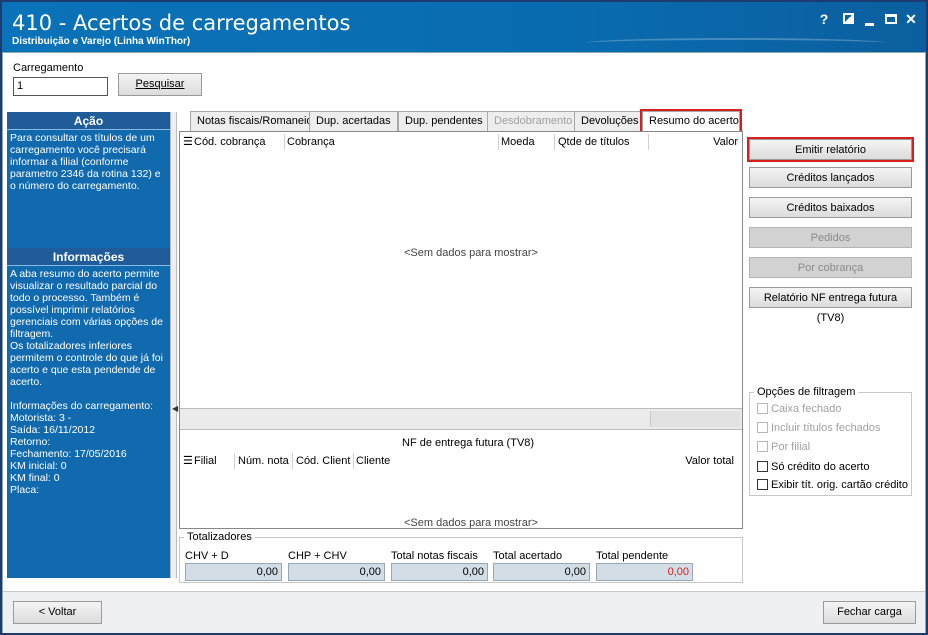  What do you see at coordinates (830, 149) in the screenshot?
I see `emit-report-button: Emitir relatório` at bounding box center [830, 149].